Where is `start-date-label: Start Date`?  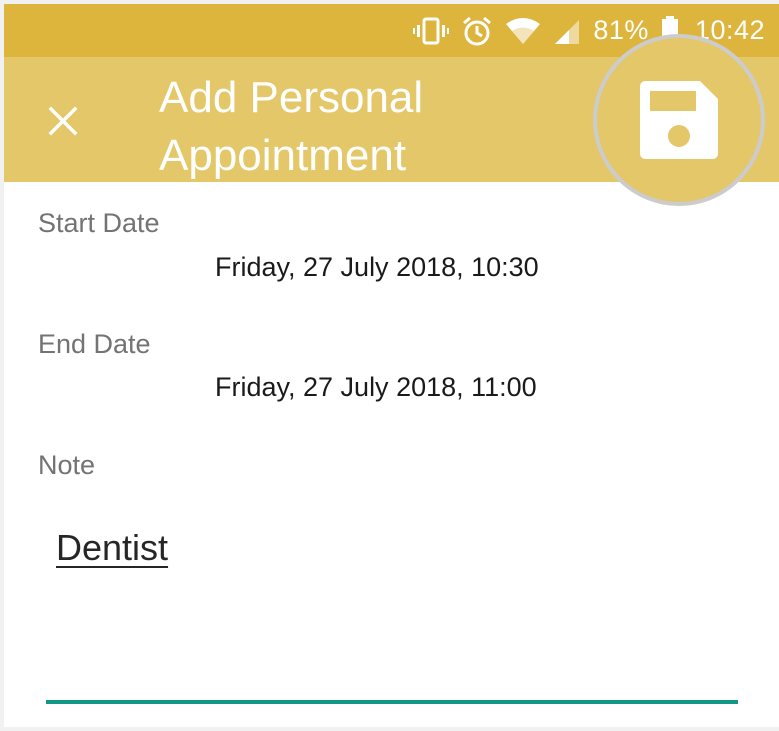 start-date-label: Start Date is located at coordinates (99, 223).